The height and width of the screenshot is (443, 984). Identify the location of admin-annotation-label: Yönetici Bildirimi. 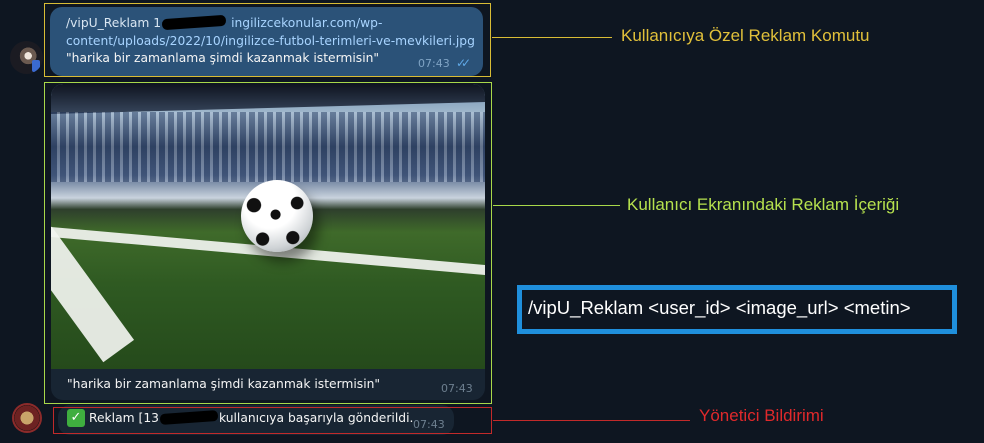
(761, 415).